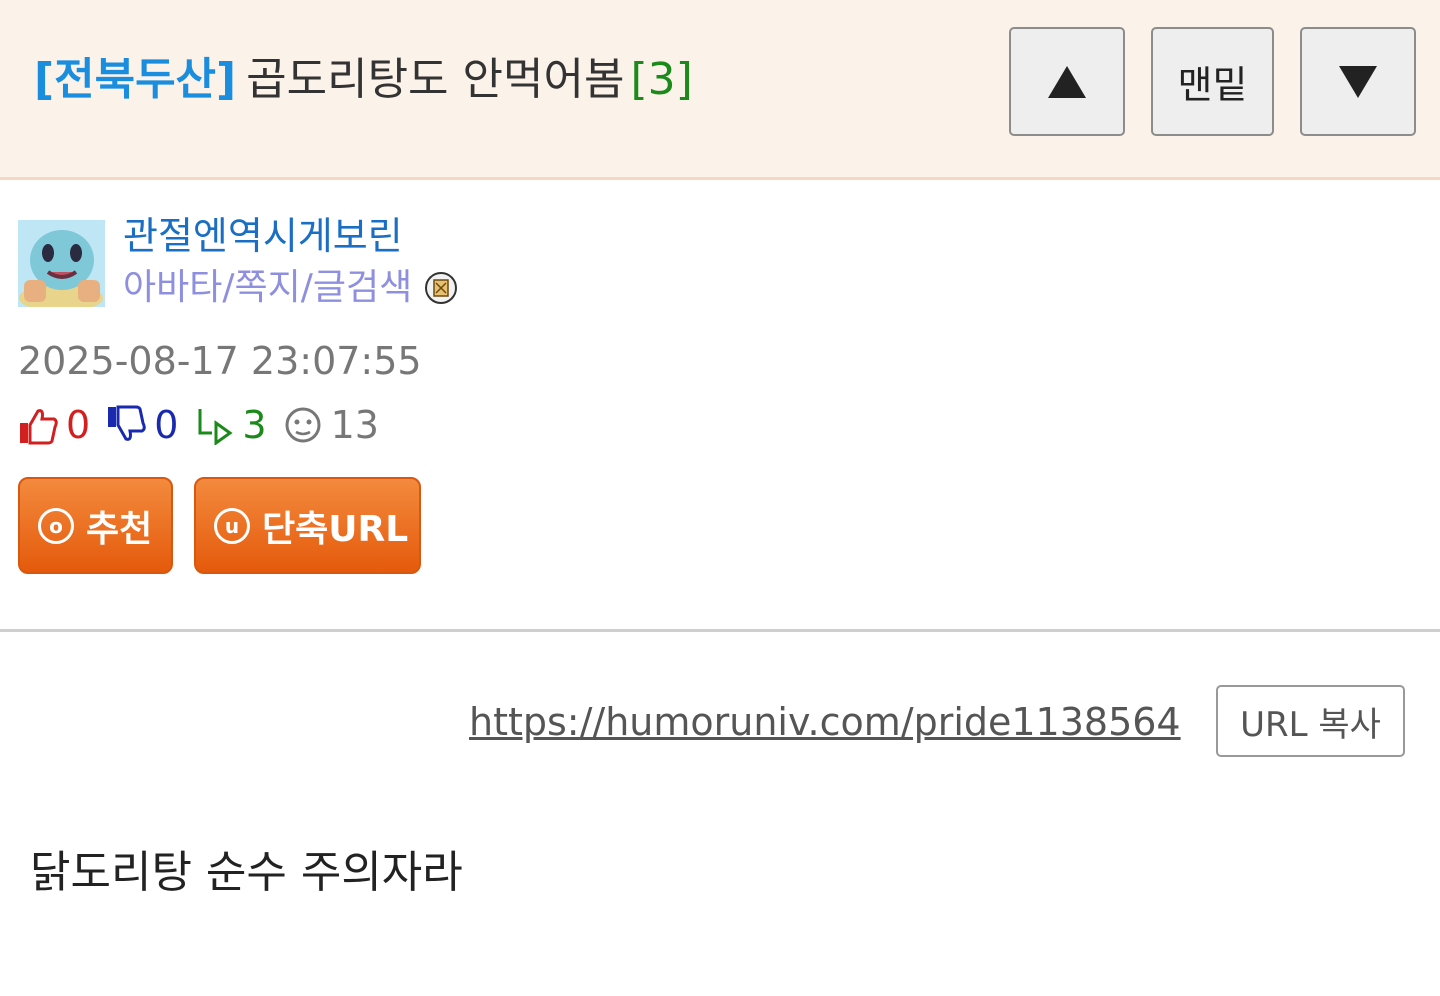 Image resolution: width=1440 pixels, height=996 pixels. I want to click on downvote-count: 0, so click(166, 425).